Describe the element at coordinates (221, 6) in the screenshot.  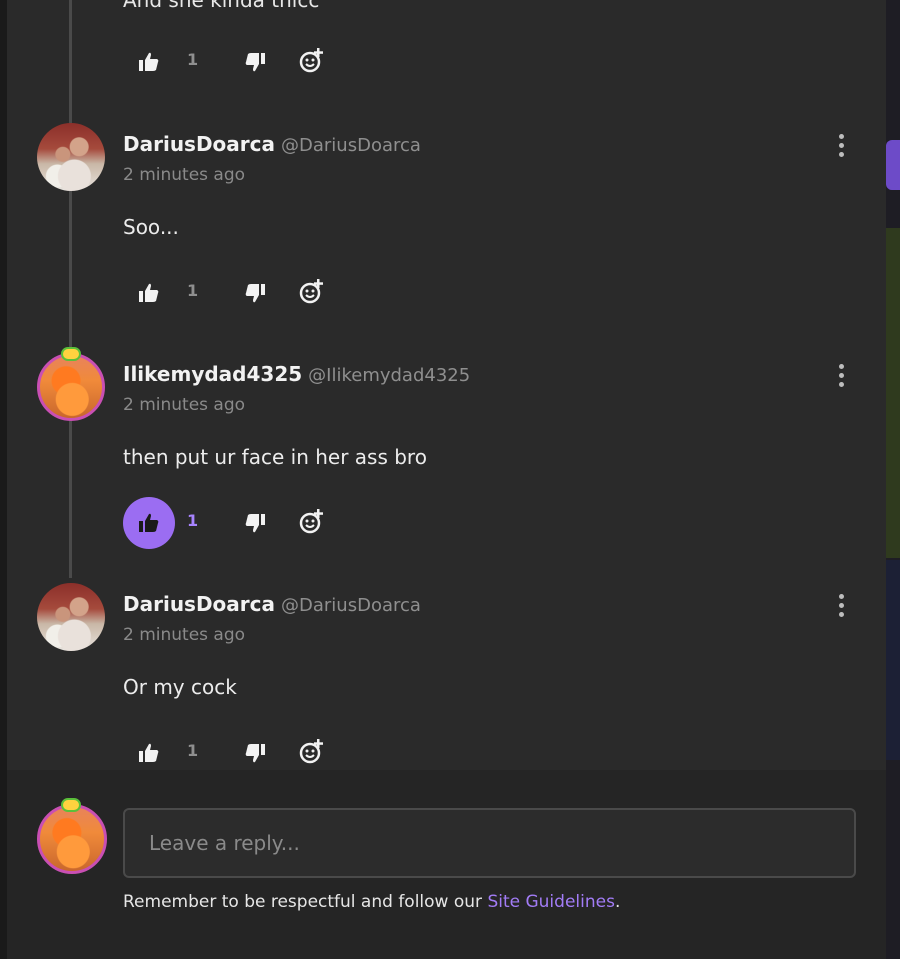
I see `comment-text-partial: And she kinda thicc` at that location.